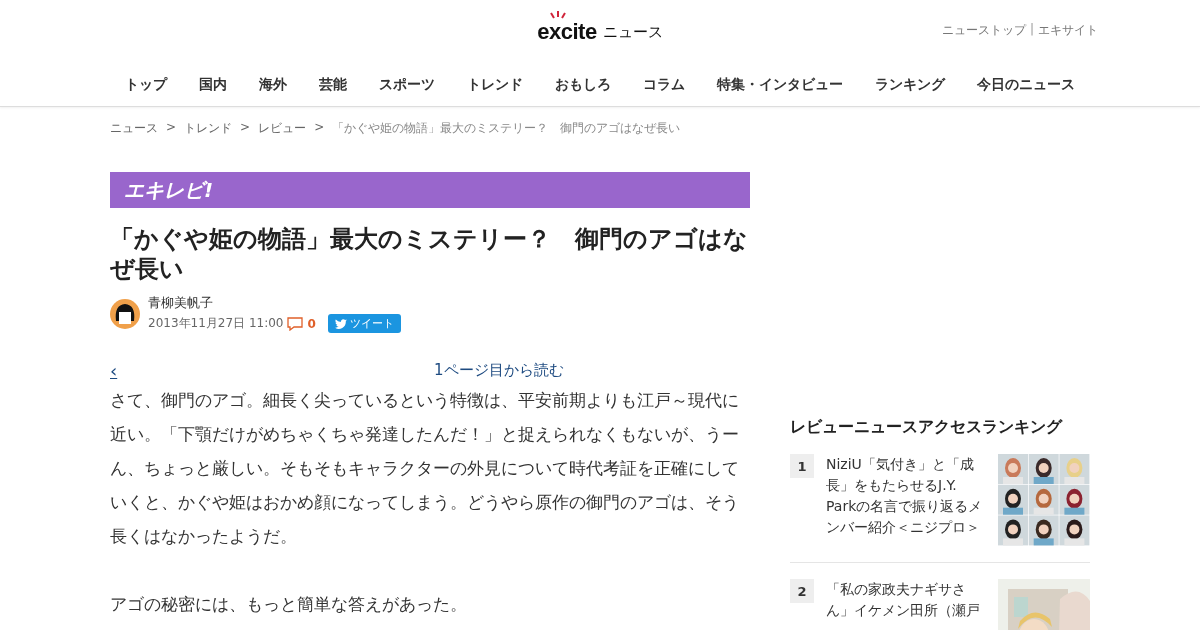  I want to click on publish-date: 2013年11月27日 11:00, so click(216, 323).